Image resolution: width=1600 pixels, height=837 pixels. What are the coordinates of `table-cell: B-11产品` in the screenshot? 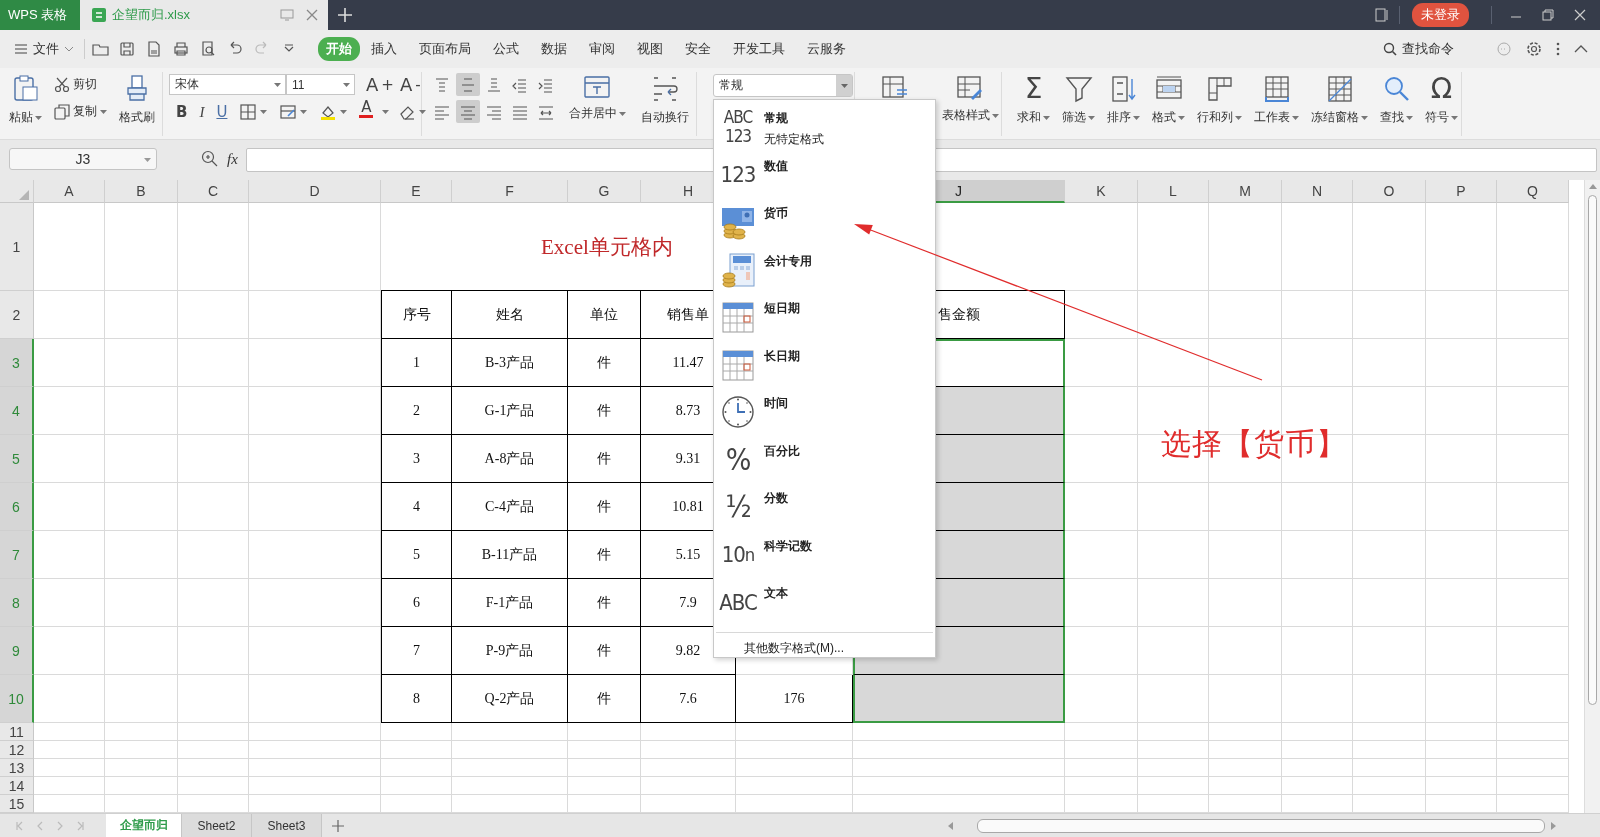 It's located at (510, 555).